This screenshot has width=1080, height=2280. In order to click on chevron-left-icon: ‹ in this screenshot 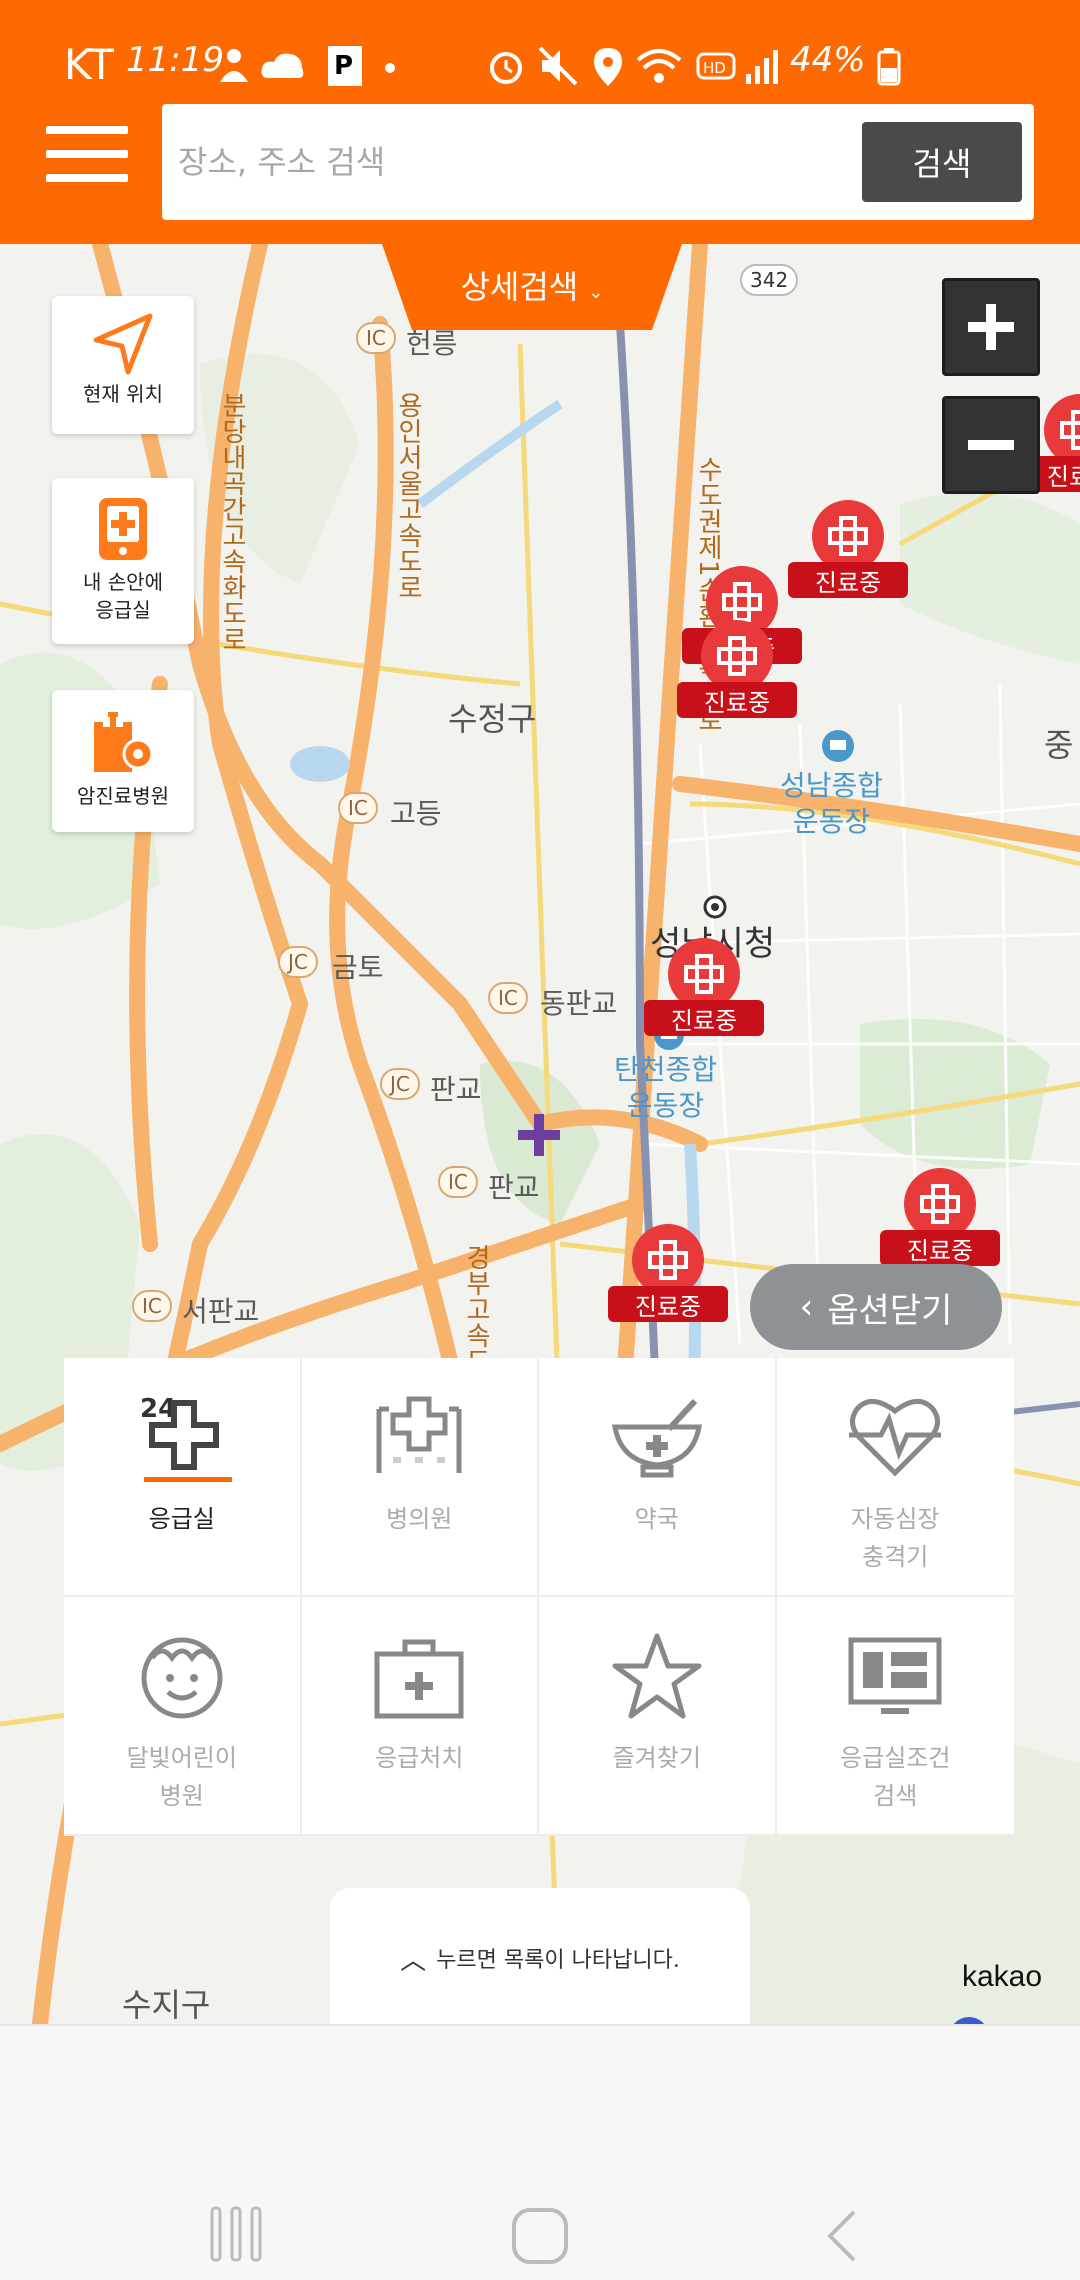, I will do `click(806, 1307)`.